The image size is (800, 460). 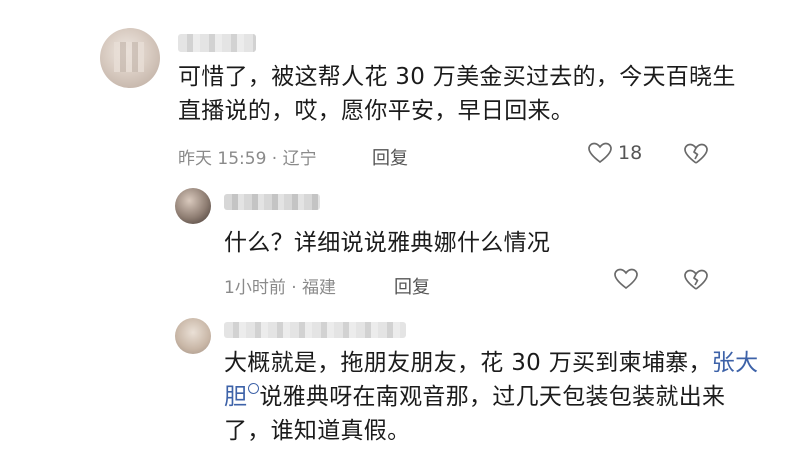 What do you see at coordinates (387, 243) in the screenshot?
I see `reply-text: 什么？详细说说雅典娜什么情况` at bounding box center [387, 243].